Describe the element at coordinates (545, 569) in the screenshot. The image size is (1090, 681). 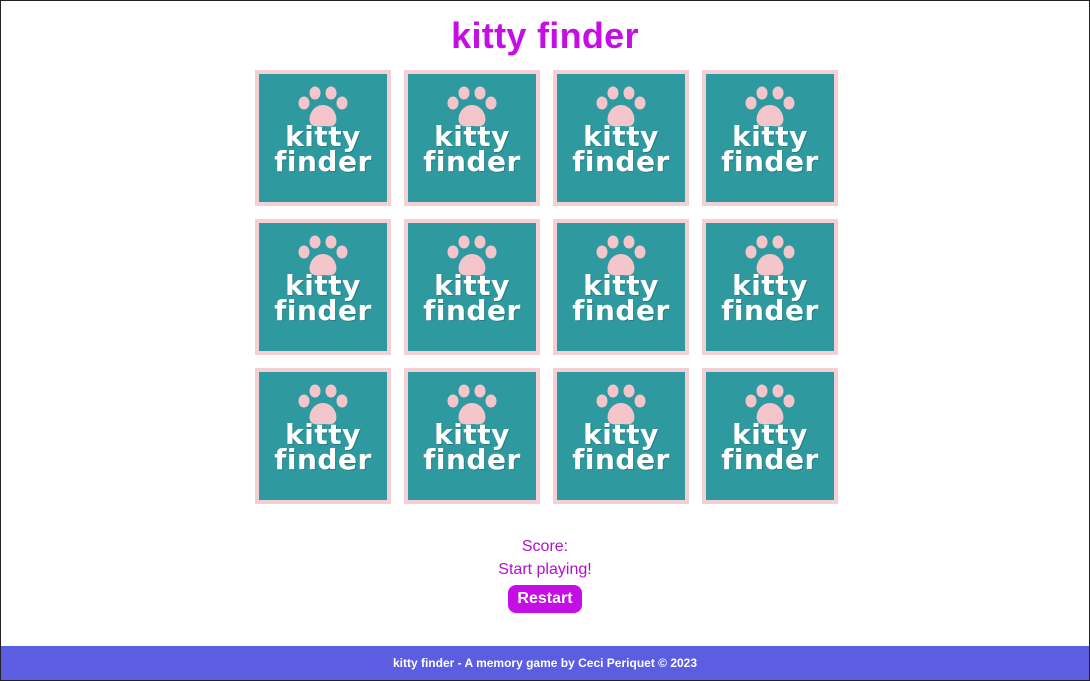
I see `status-message: Start playing!` at that location.